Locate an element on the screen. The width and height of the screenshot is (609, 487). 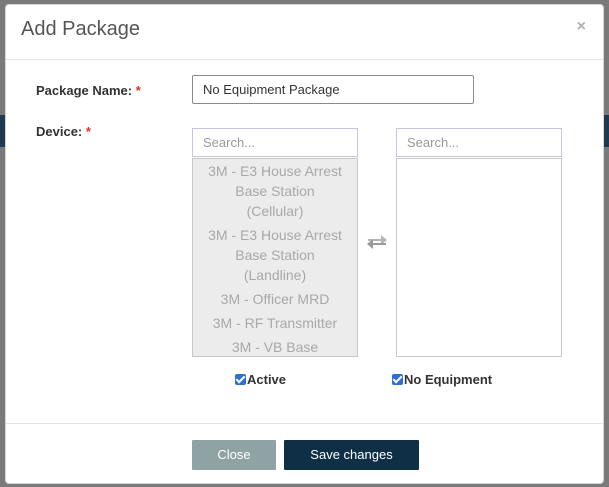
selected-devices-list is located at coordinates (479, 257).